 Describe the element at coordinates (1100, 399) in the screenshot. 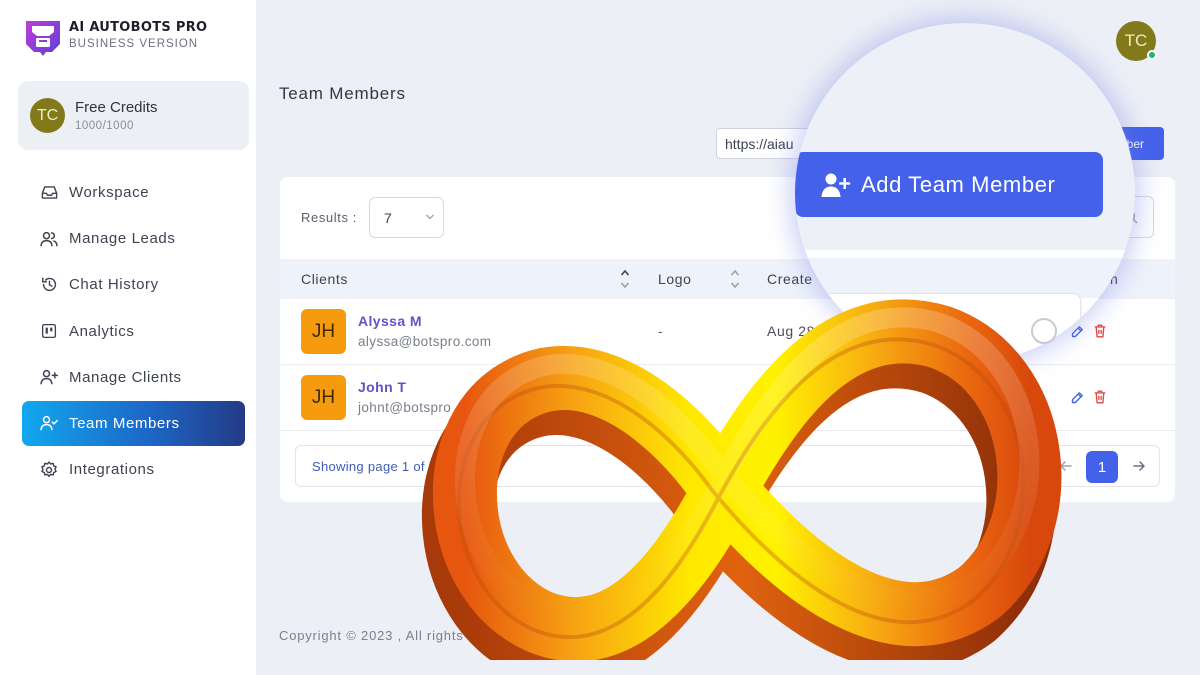

I see `delete-icon` at that location.